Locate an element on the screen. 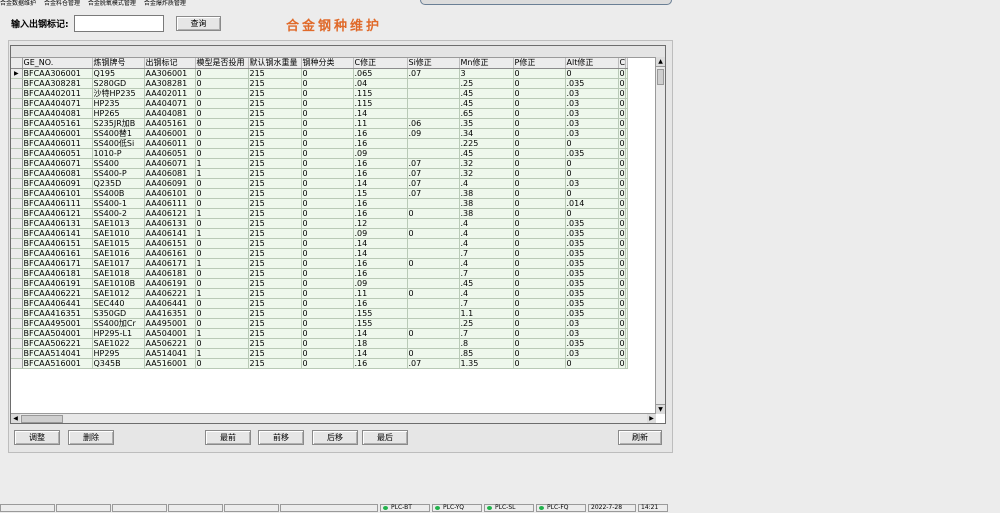 Image resolution: width=1000 pixels, height=513 pixels. cell-tap-mark: AA406151 is located at coordinates (170, 243).